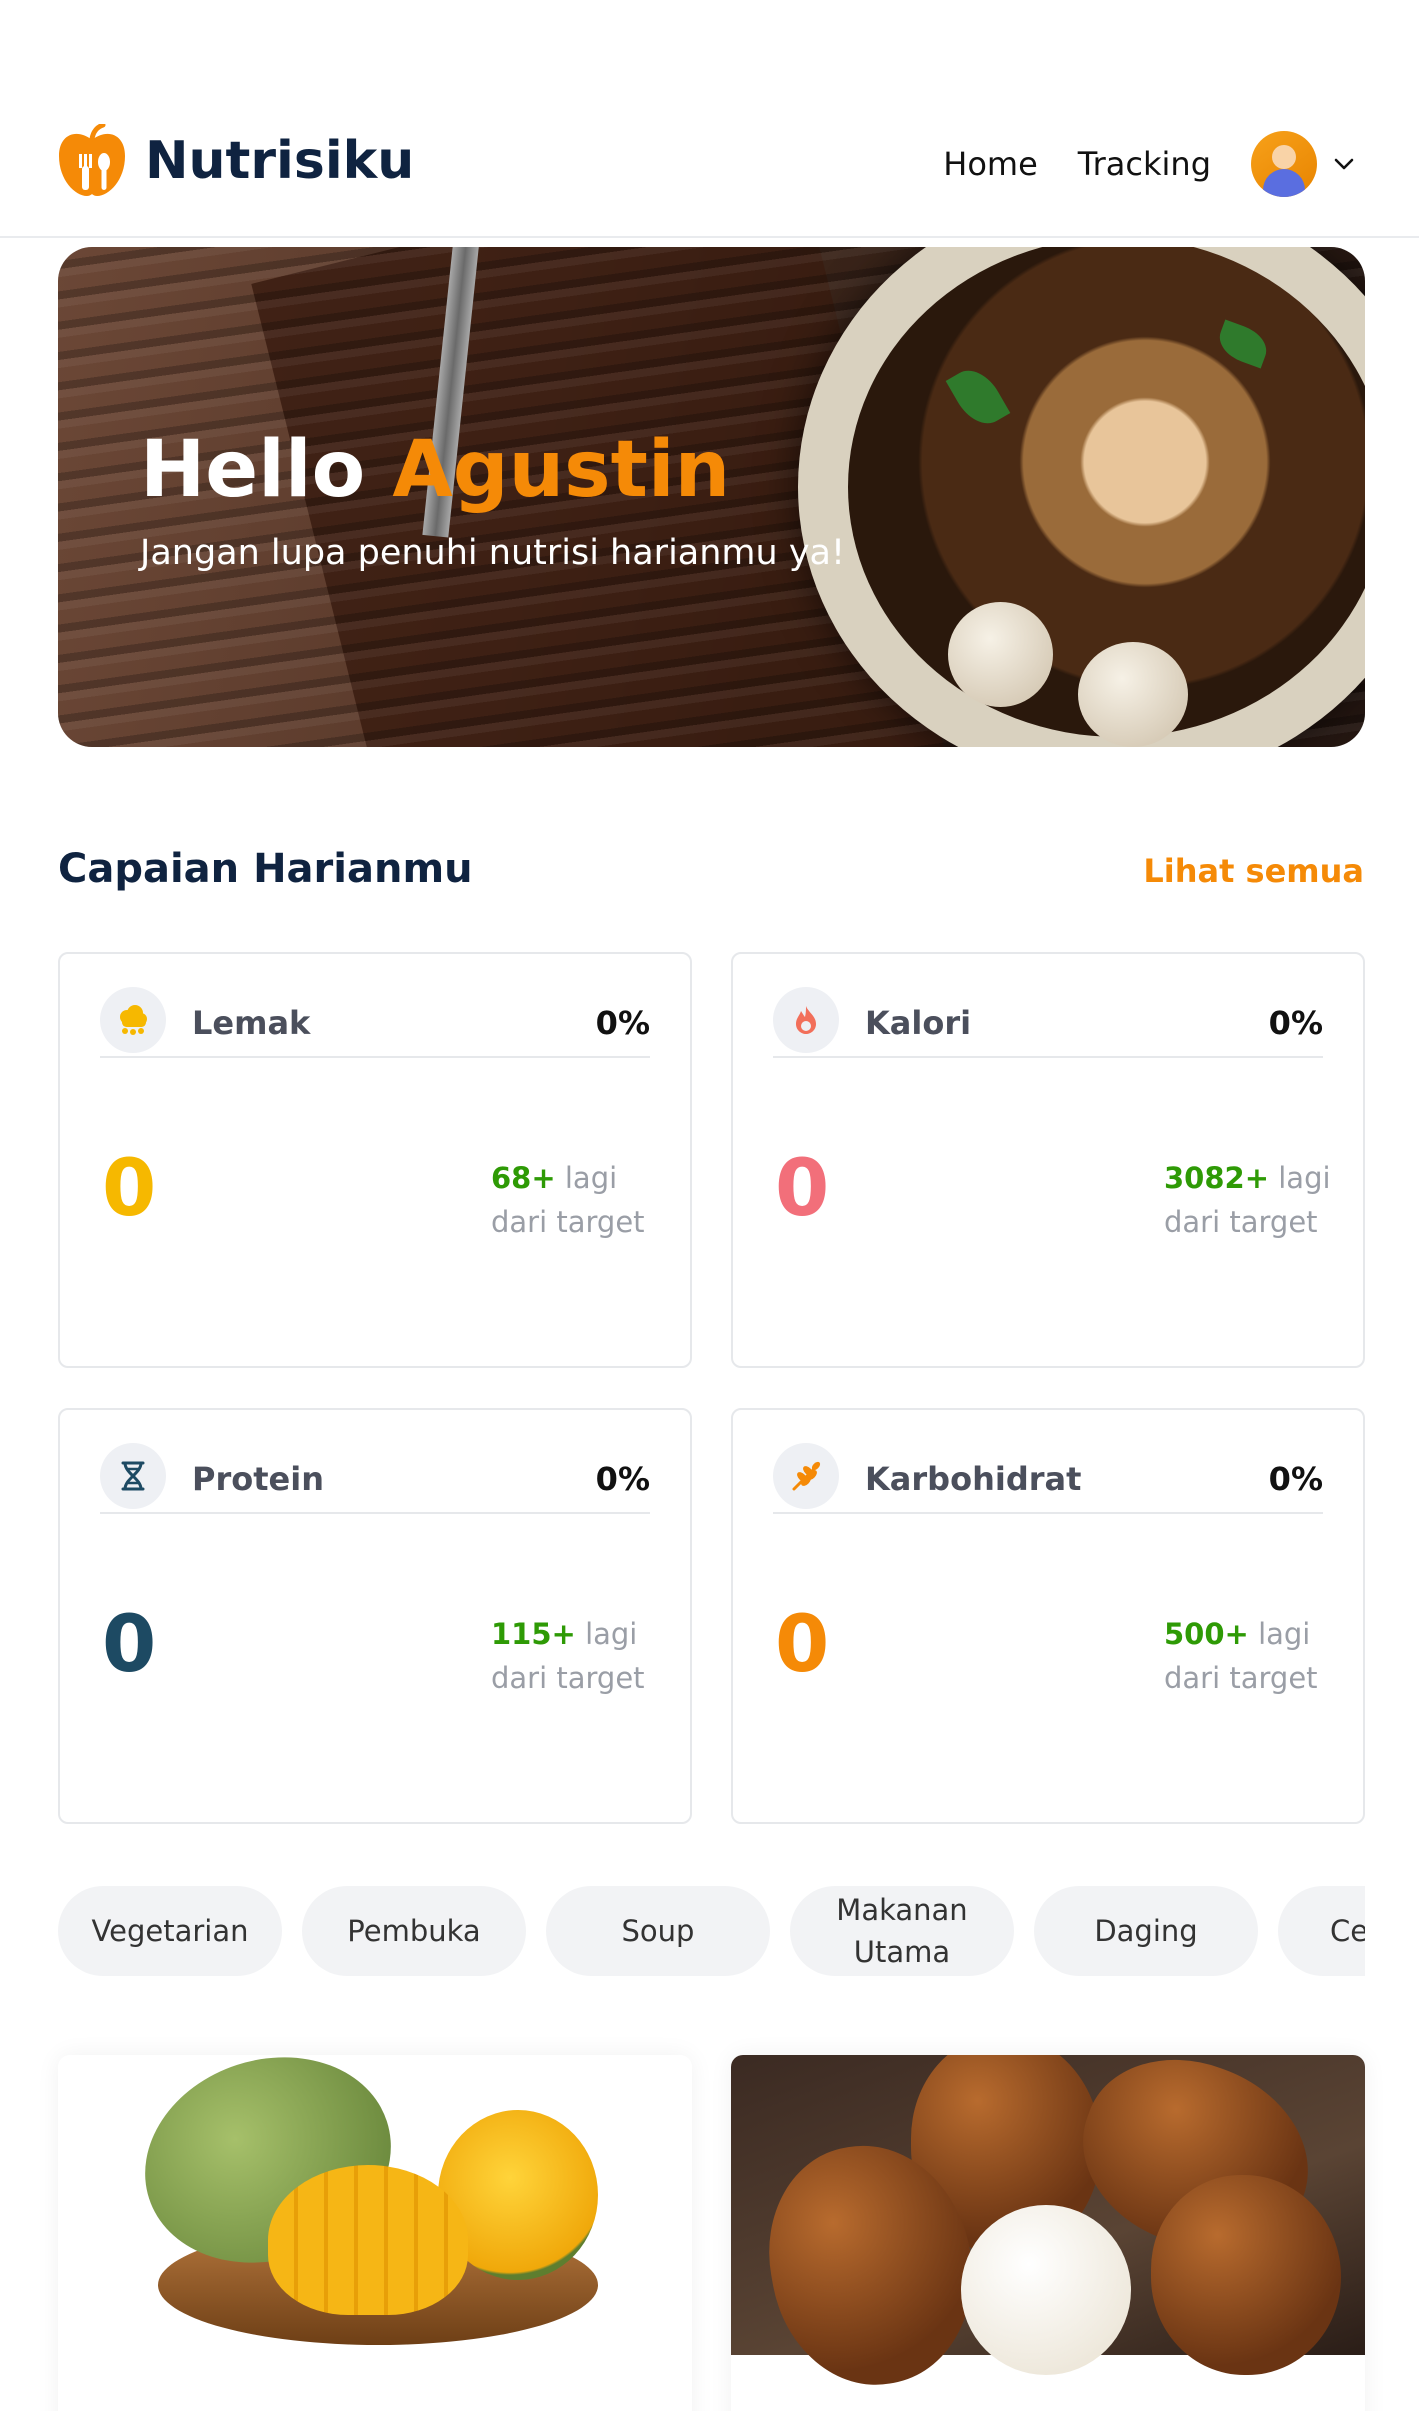  Describe the element at coordinates (1246, 2275) in the screenshot. I see `food-salak` at that location.